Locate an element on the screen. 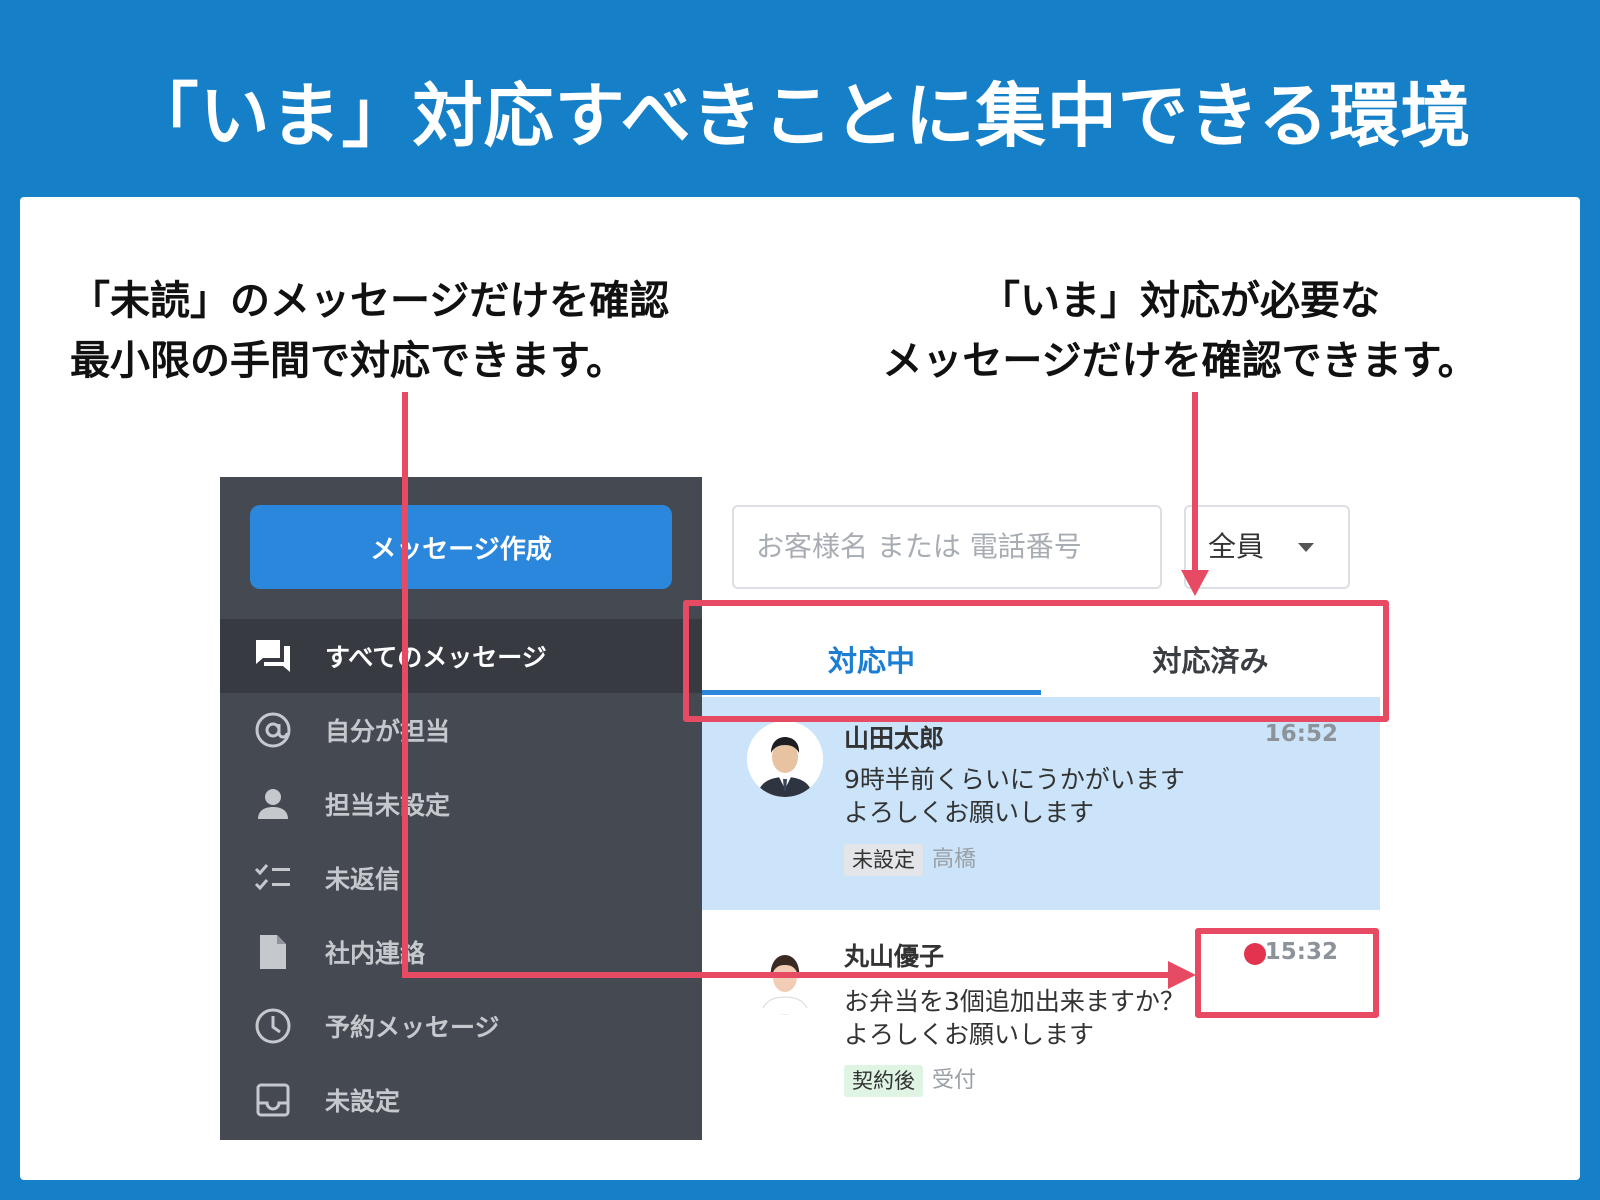 The image size is (1600, 1200). inbox-icon is located at coordinates (273, 1100).